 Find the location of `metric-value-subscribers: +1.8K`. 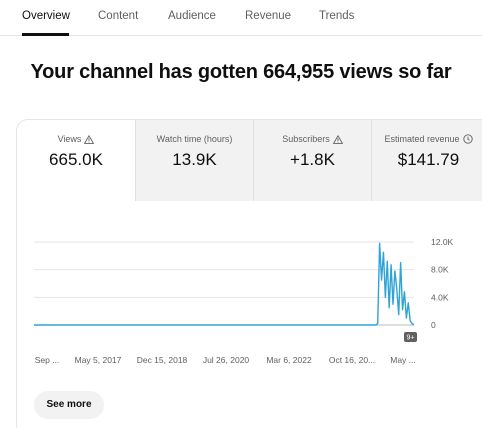

metric-value-subscribers: +1.8K is located at coordinates (312, 159).